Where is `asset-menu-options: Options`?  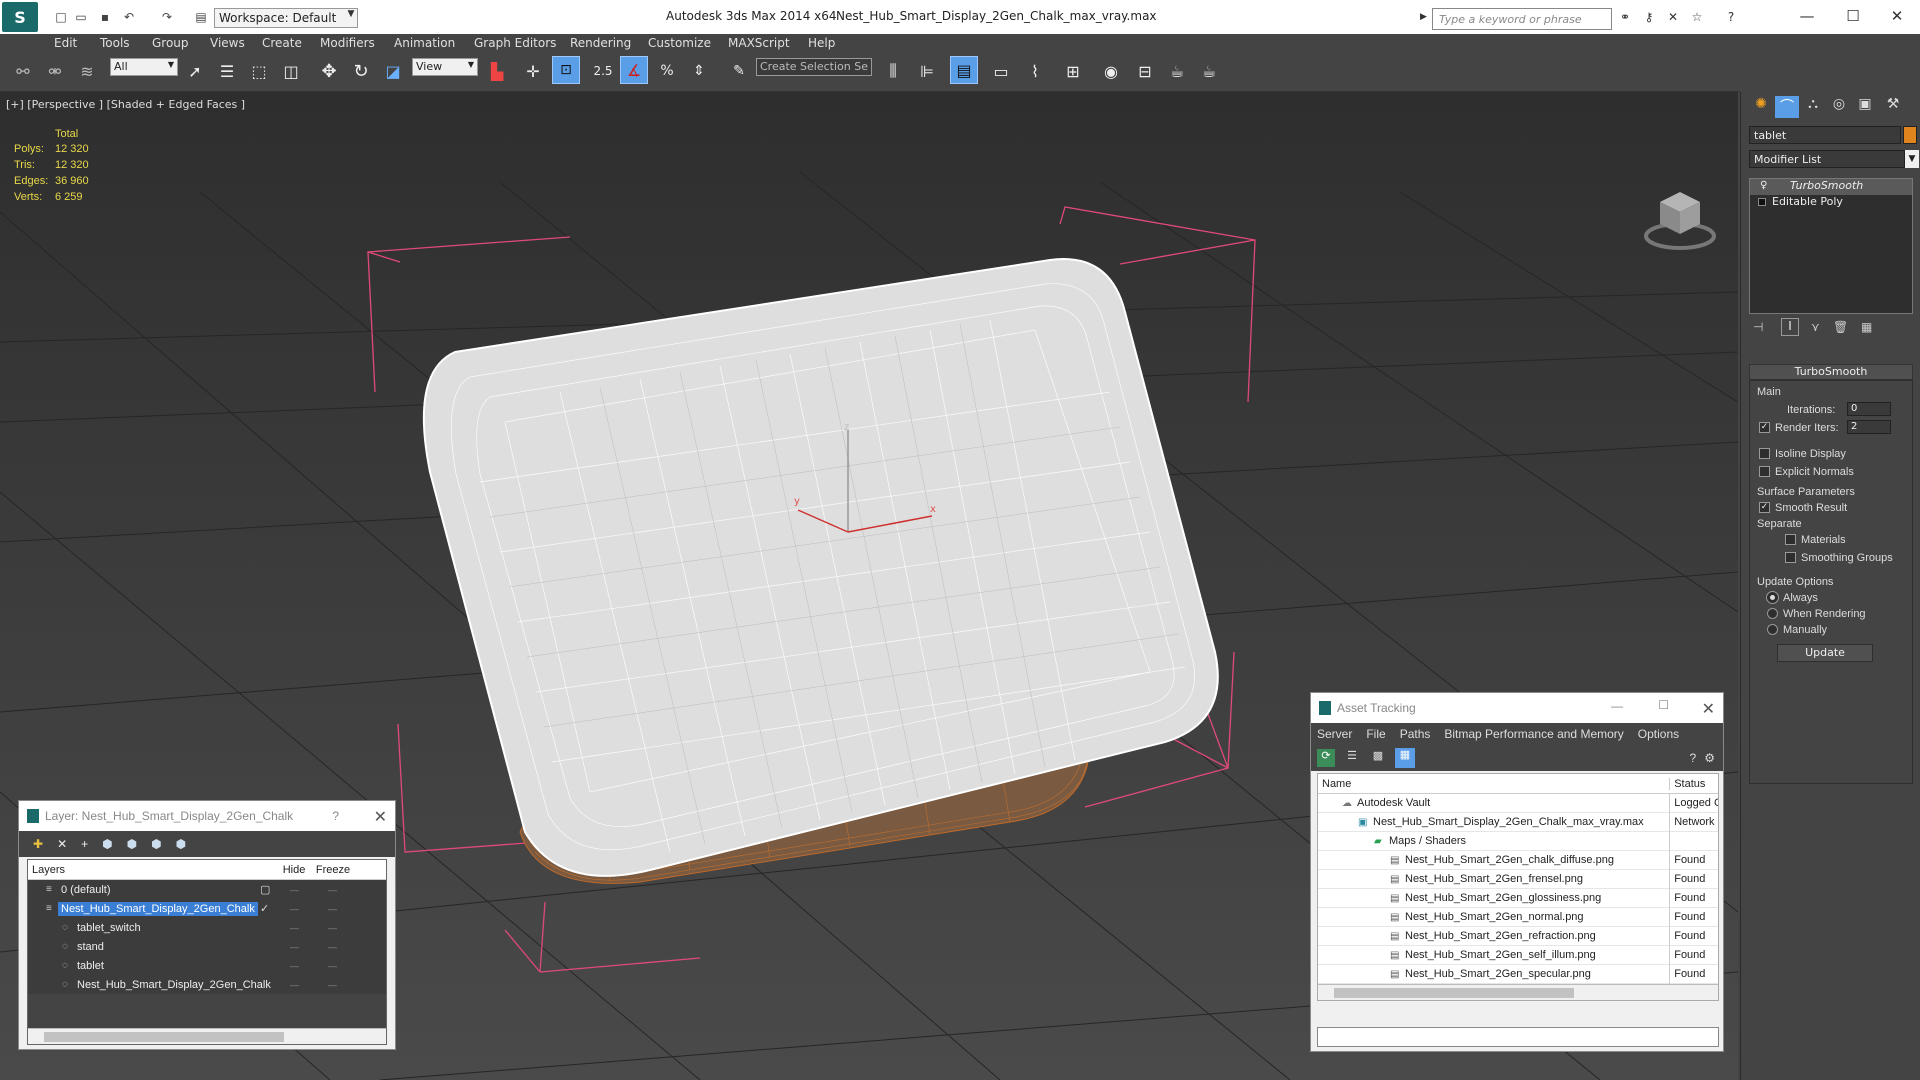 asset-menu-options: Options is located at coordinates (1658, 734).